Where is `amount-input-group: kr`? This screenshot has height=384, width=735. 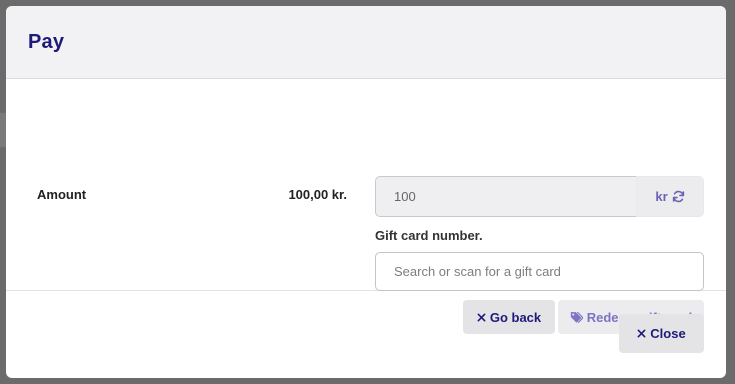 amount-input-group: kr is located at coordinates (539, 196).